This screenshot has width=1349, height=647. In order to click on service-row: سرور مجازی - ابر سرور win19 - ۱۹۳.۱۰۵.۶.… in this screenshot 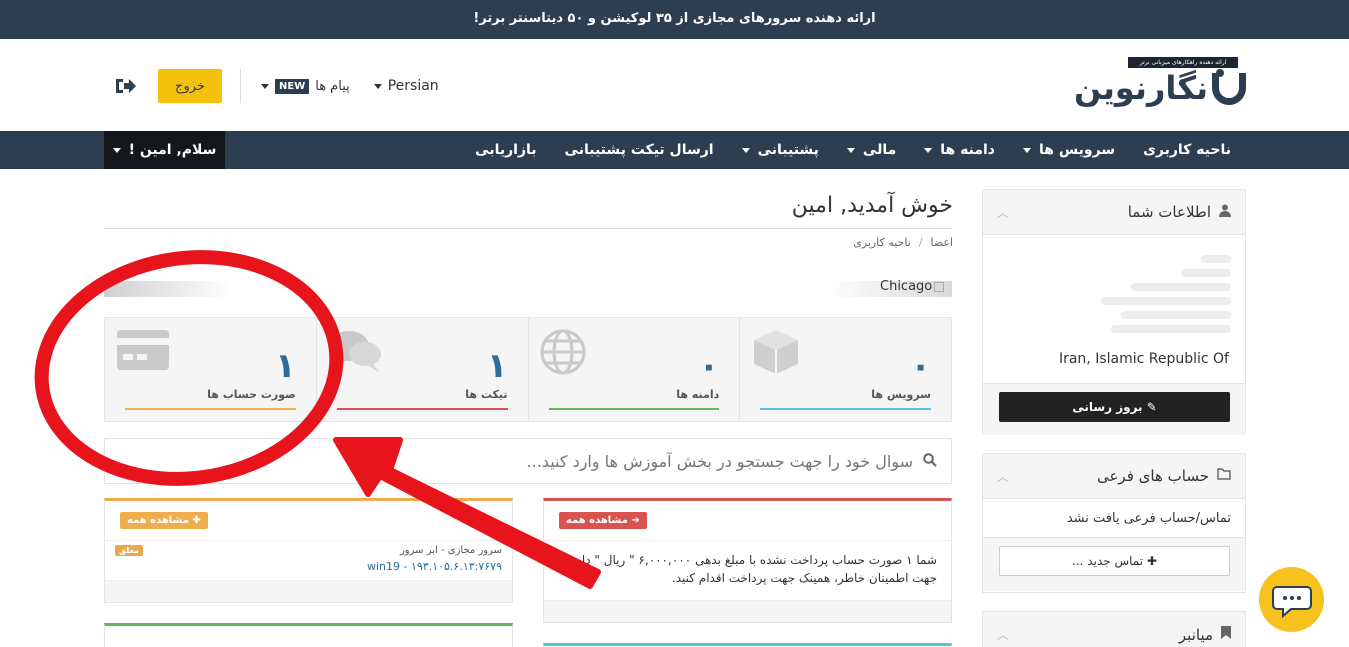, I will do `click(308, 558)`.